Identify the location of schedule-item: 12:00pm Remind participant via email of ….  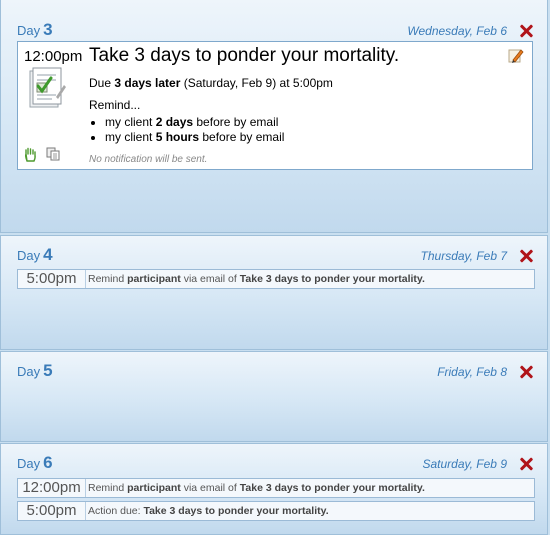
(276, 488).